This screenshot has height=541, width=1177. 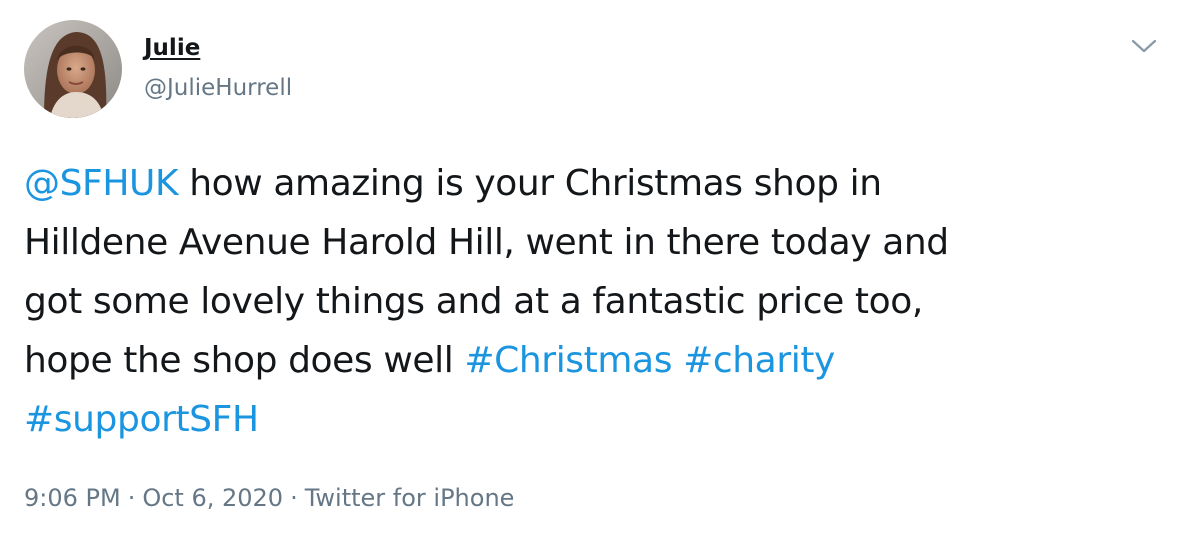 I want to click on tweet-source: Twitter for iPhone, so click(x=410, y=498).